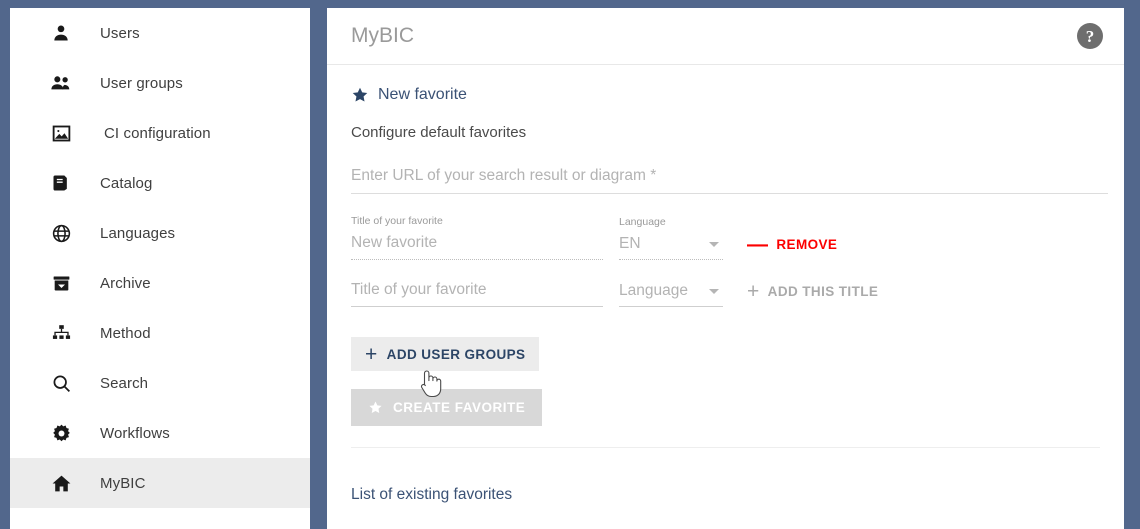 The height and width of the screenshot is (529, 1140). What do you see at coordinates (61, 333) in the screenshot?
I see `sitemap-icon` at bounding box center [61, 333].